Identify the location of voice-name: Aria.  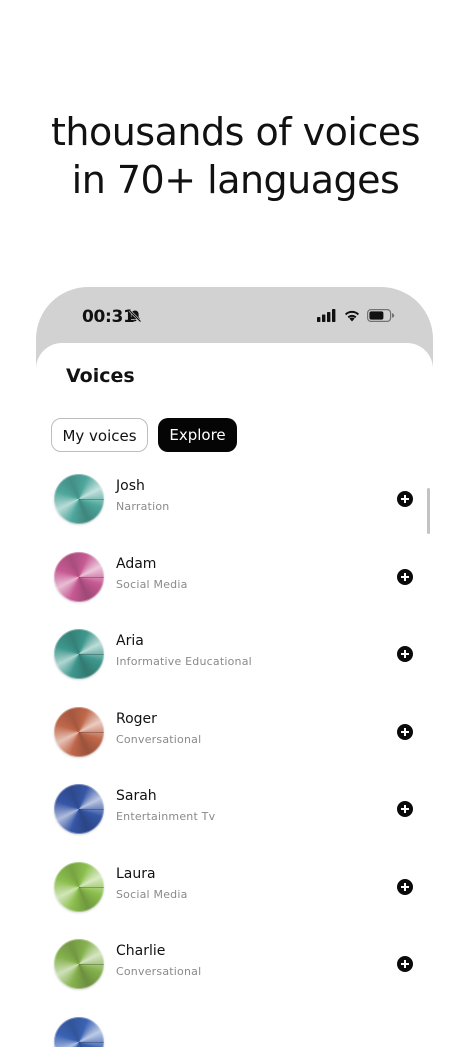
(130, 641).